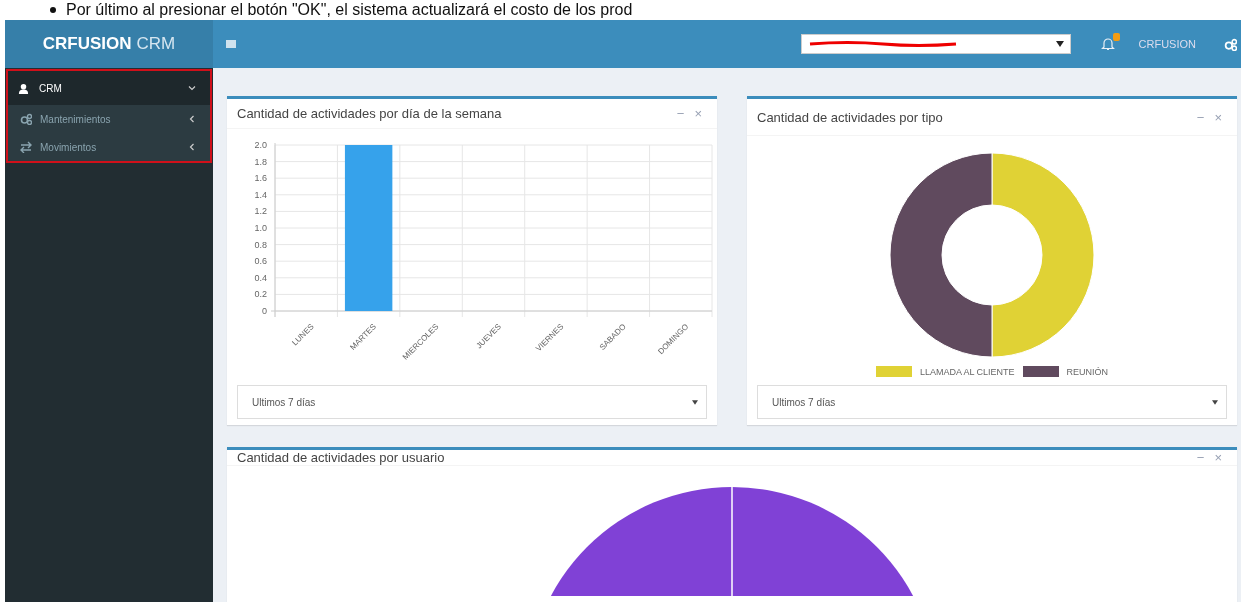 The width and height of the screenshot is (1241, 602). Describe the element at coordinates (26, 147) in the screenshot. I see `exchange-icon` at that location.